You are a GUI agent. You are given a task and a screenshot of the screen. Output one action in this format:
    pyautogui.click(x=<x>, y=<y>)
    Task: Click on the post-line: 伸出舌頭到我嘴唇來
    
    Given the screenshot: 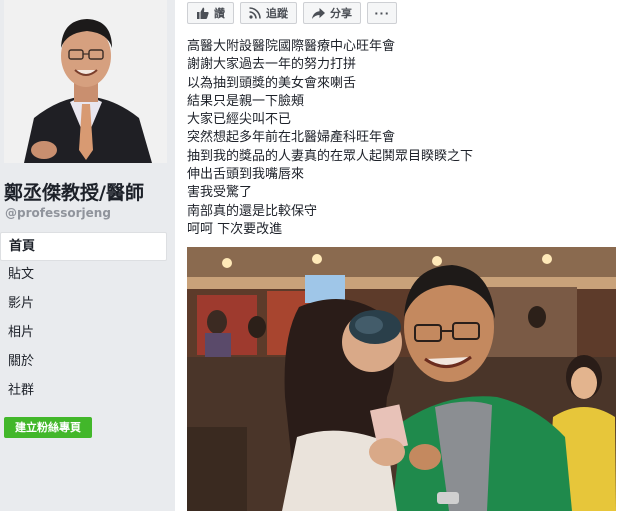 What is the action you would take?
    pyautogui.click(x=246, y=175)
    